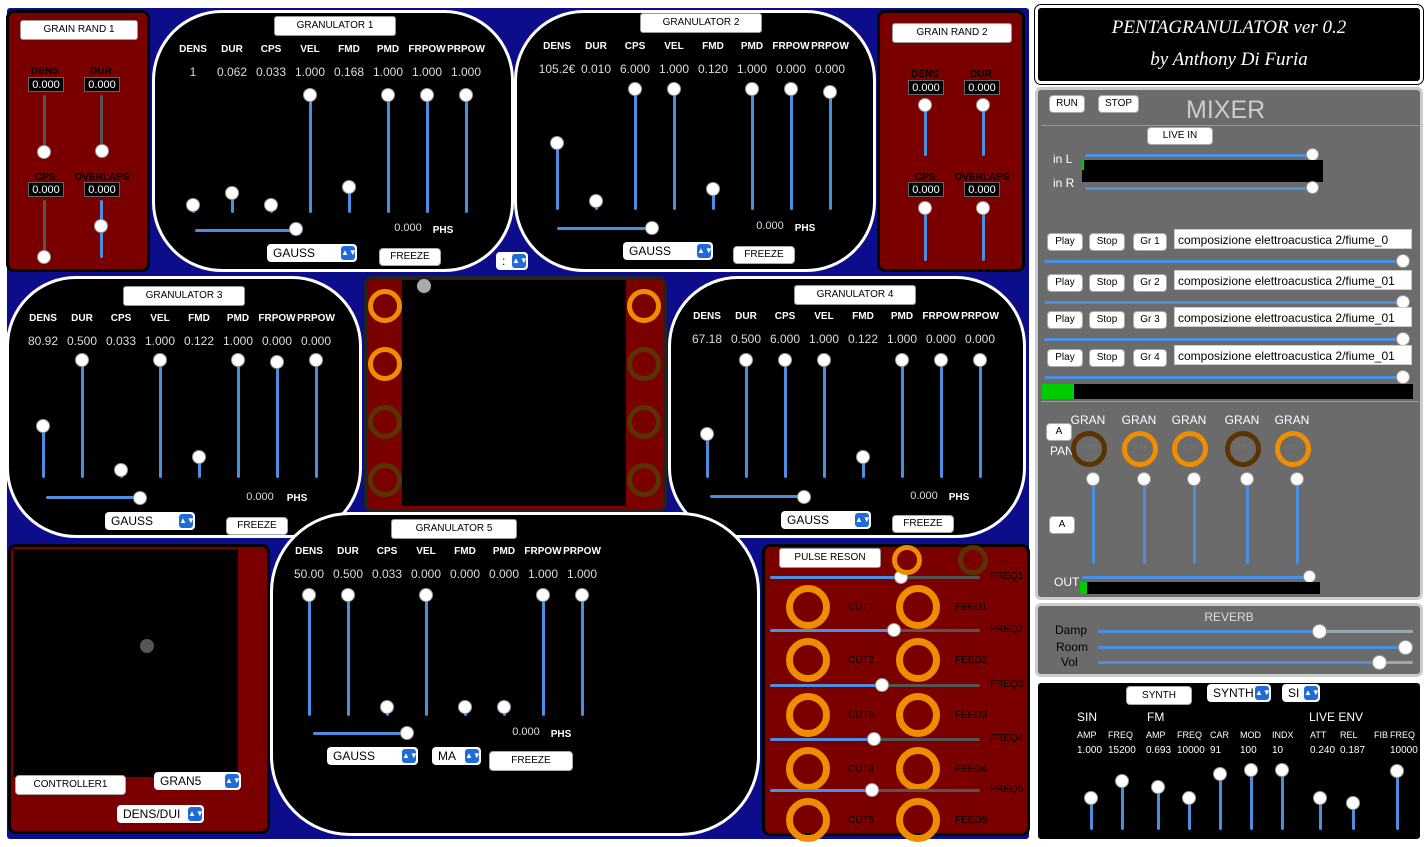  I want to click on gran3-dur-value: 0.500, so click(82, 341).